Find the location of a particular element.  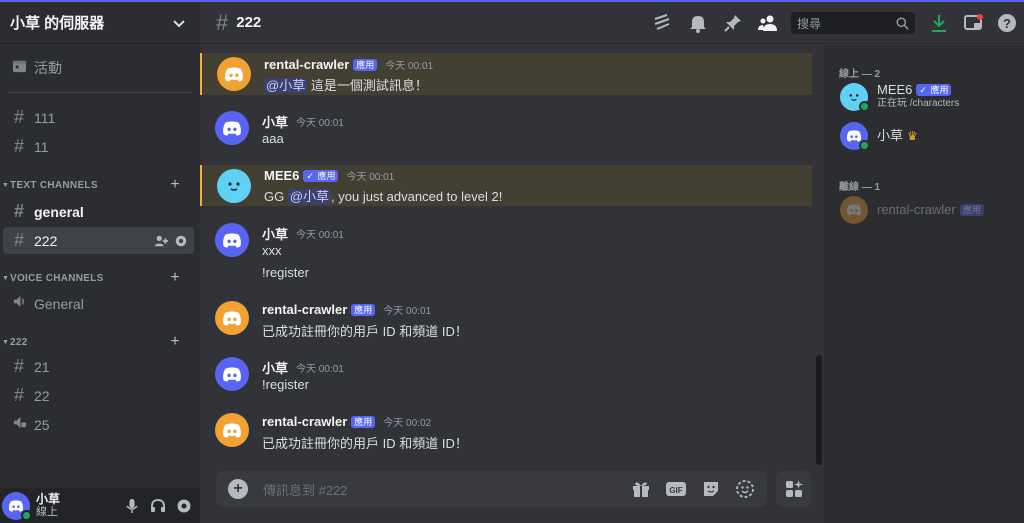

search-input: 搜尋 is located at coordinates (853, 23).